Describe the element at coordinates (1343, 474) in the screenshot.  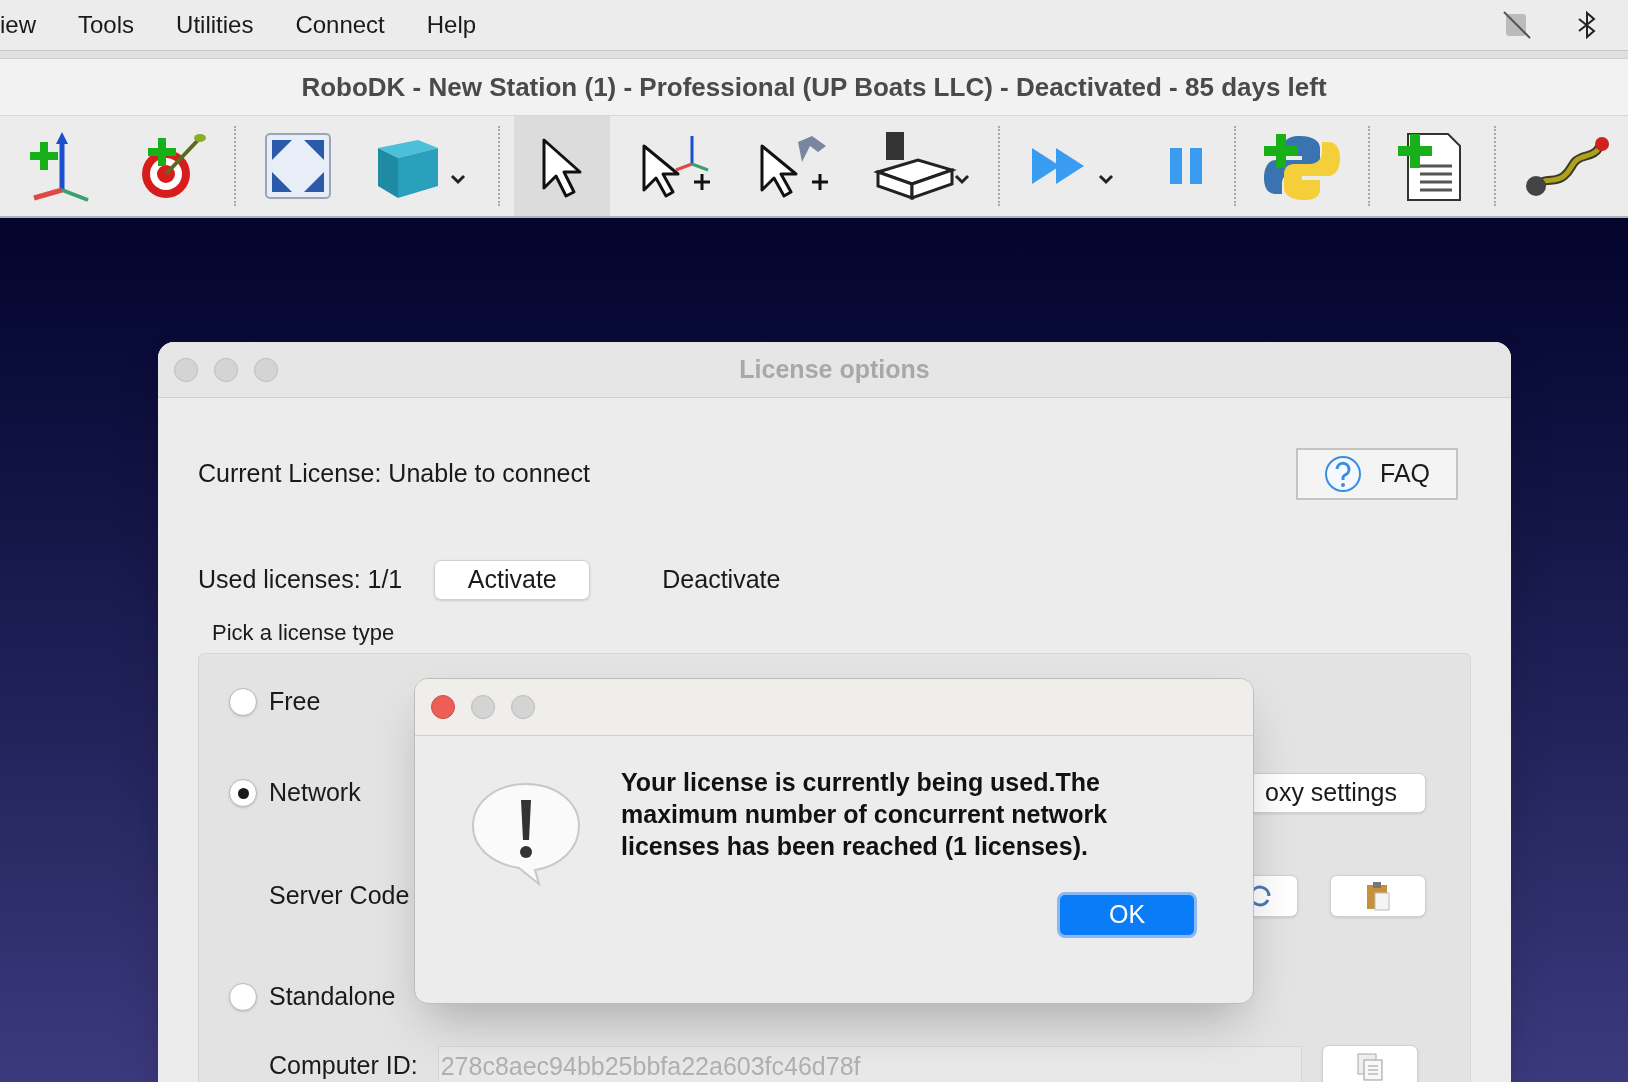
I see `help-icon` at that location.